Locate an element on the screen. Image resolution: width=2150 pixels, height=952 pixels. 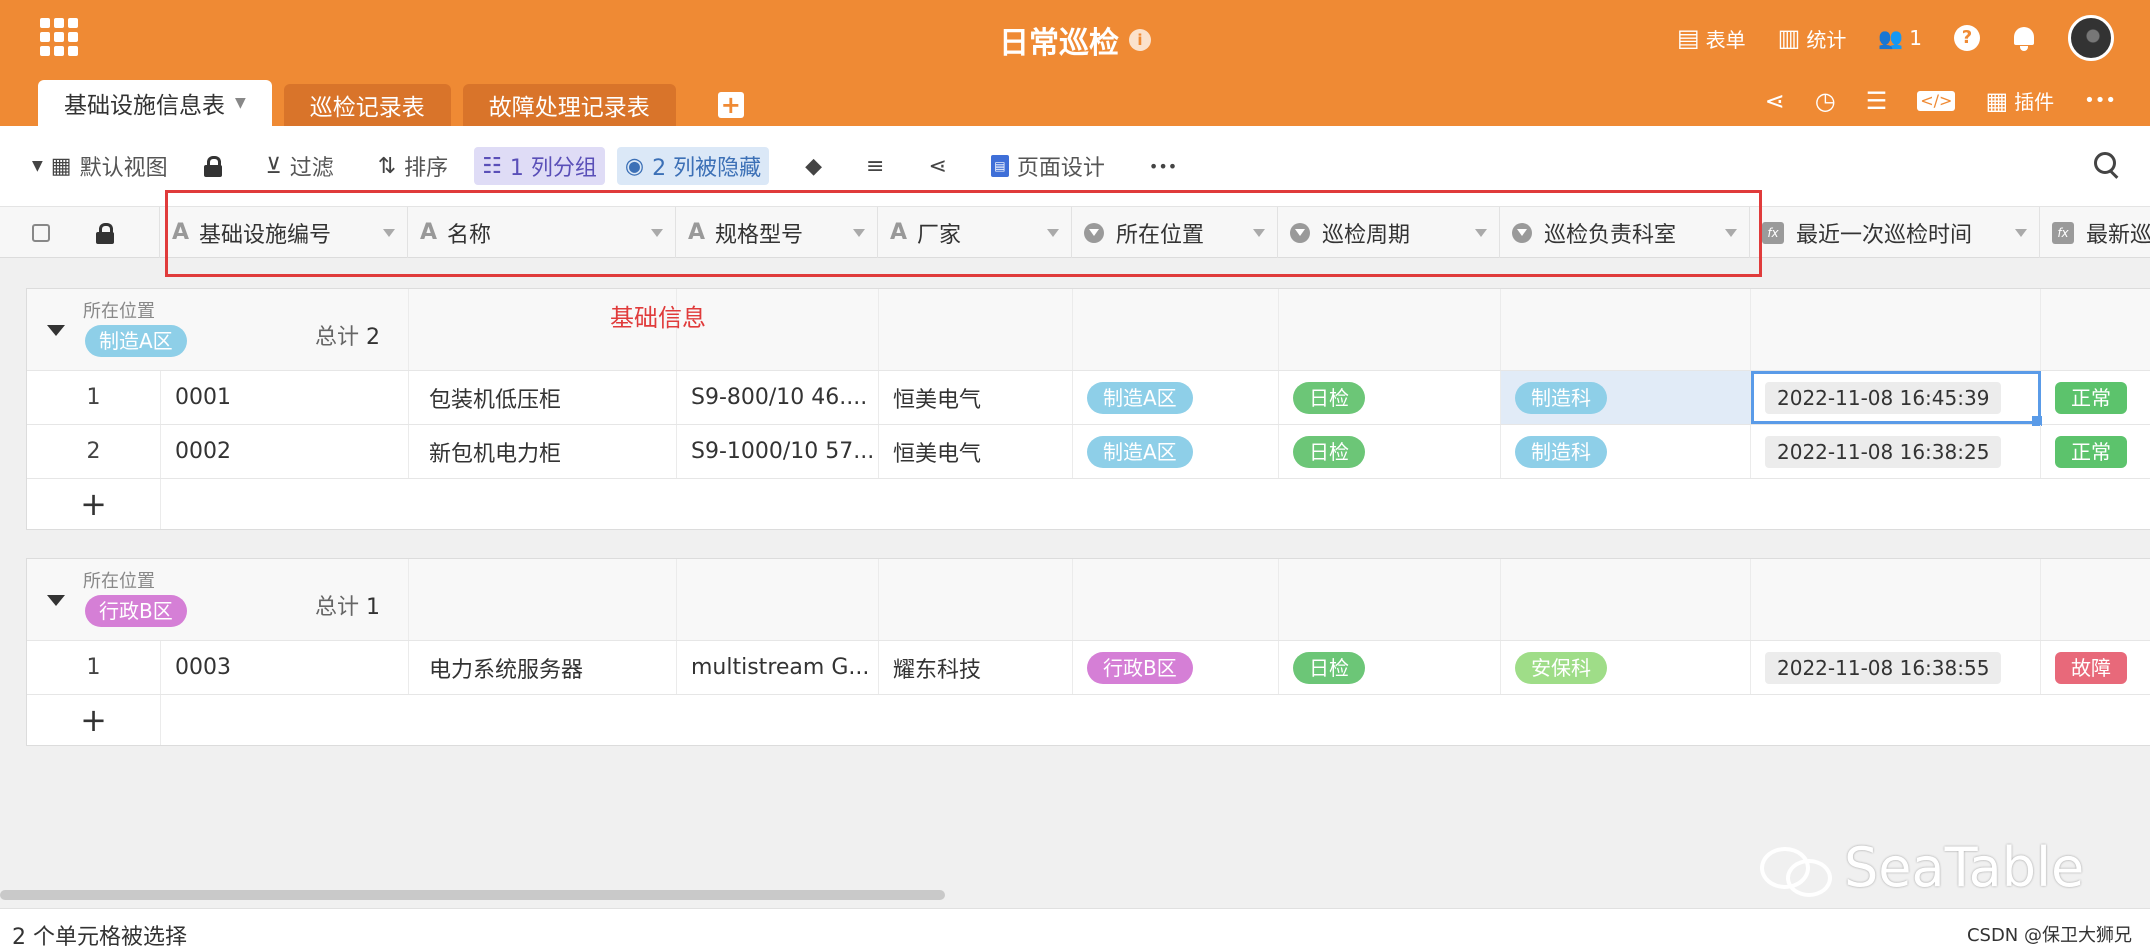
cell-location: 行政B区 is located at coordinates (1176, 667).